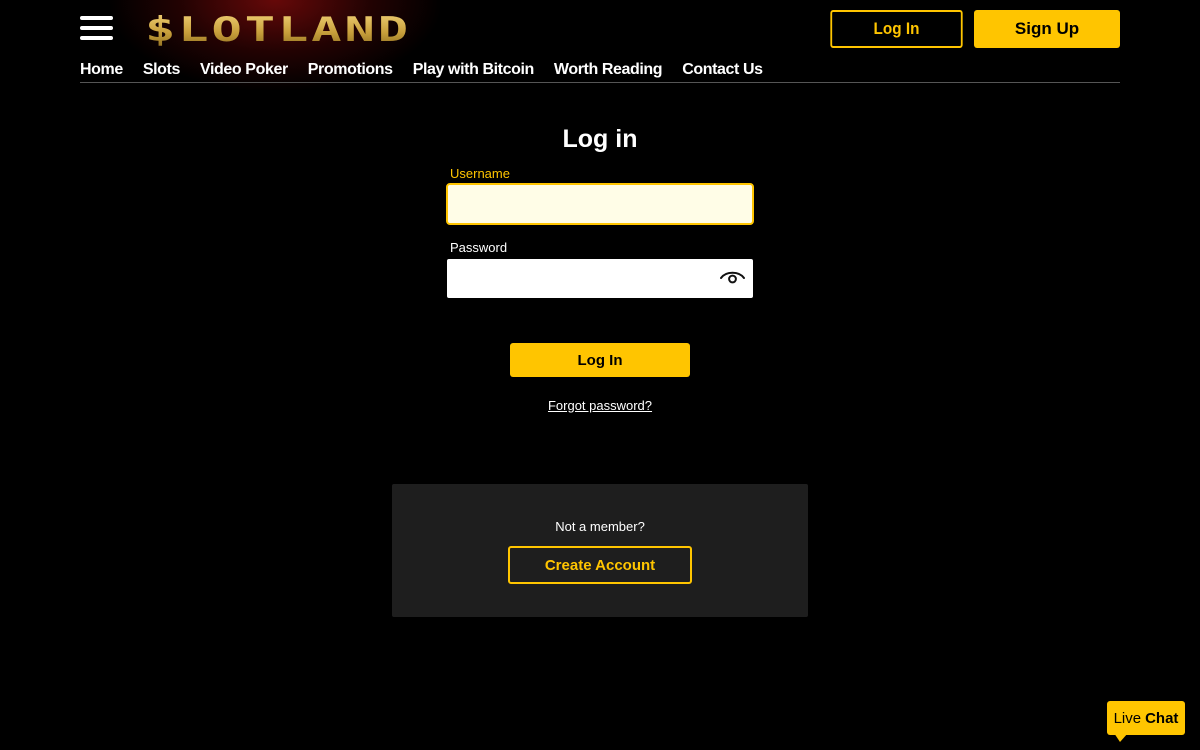 The width and height of the screenshot is (1200, 750). Describe the element at coordinates (162, 71) in the screenshot. I see `nav-item-slots: Slots` at that location.